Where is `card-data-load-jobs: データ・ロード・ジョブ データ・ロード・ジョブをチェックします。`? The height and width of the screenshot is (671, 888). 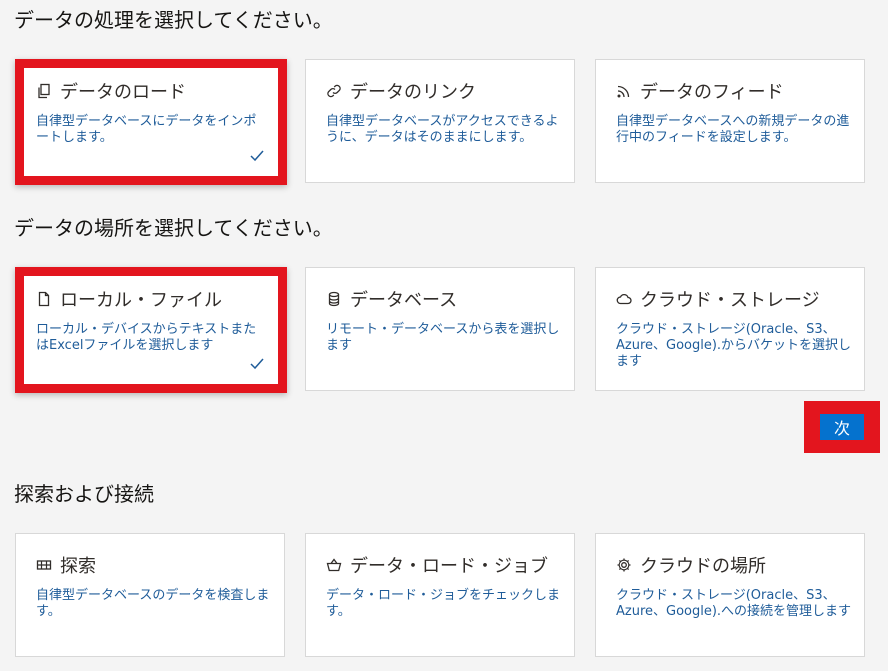 card-data-load-jobs: データ・ロード・ジョブ データ・ロード・ジョブをチェックします。 is located at coordinates (440, 595).